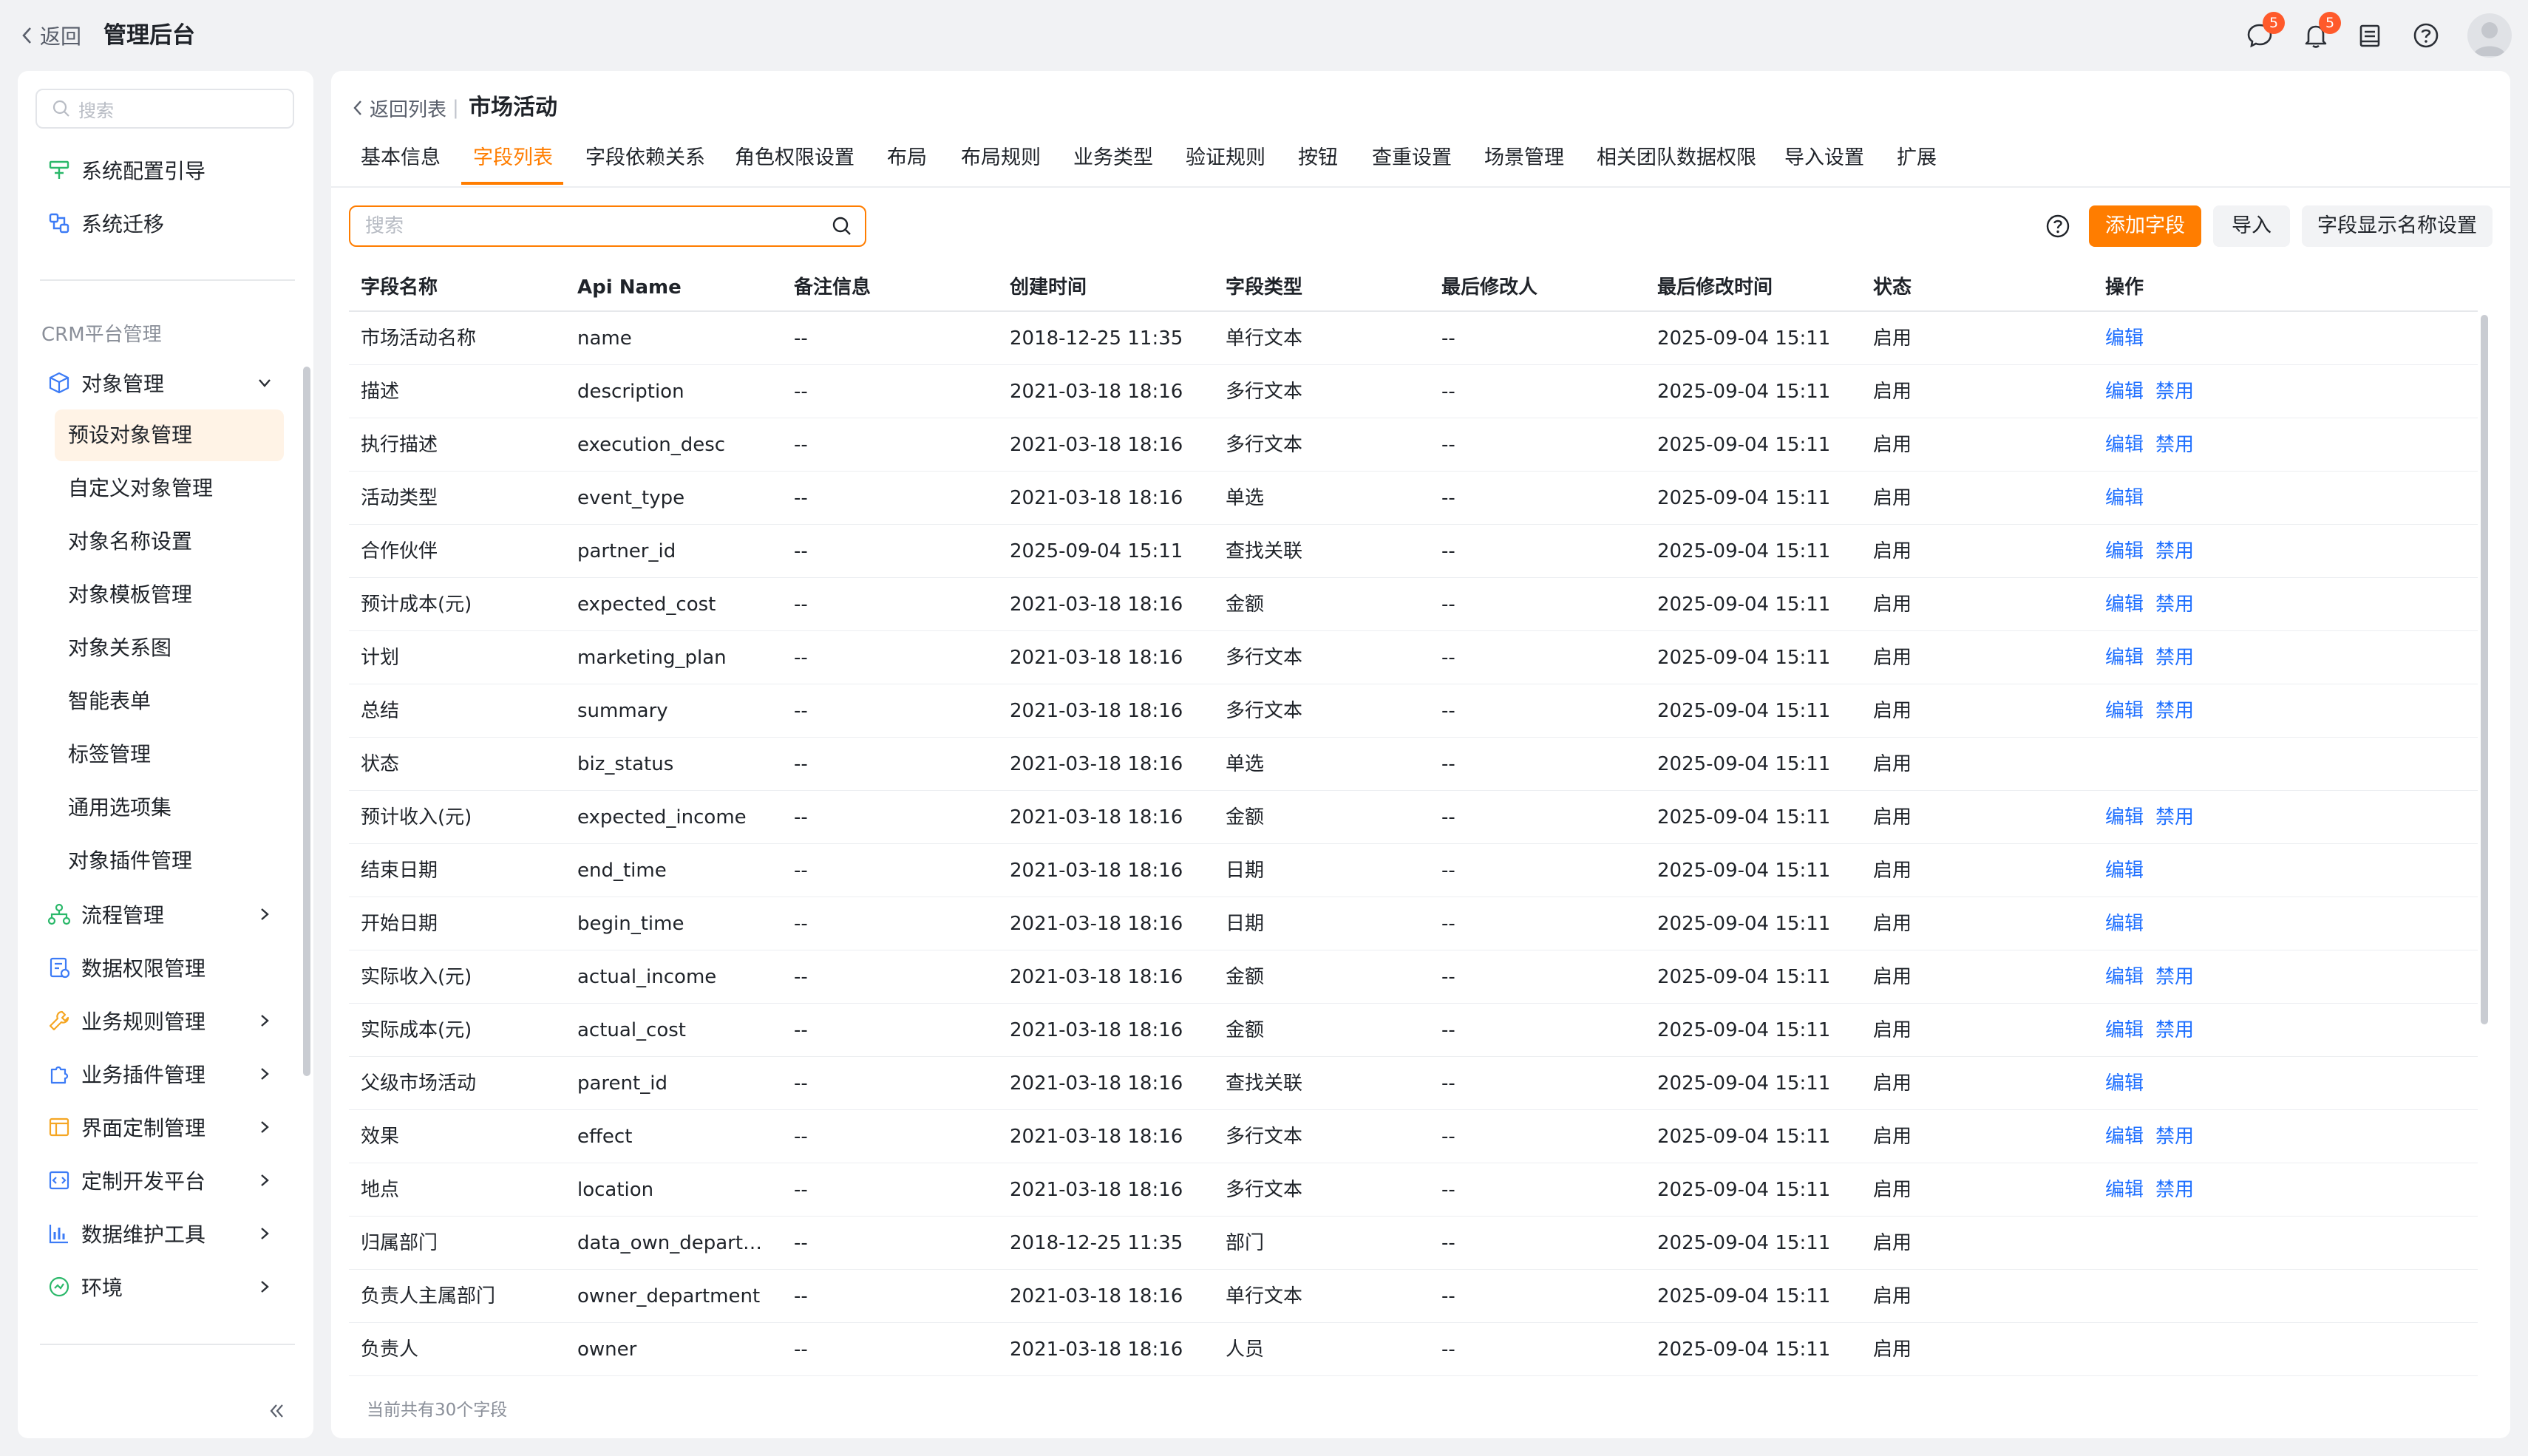 Image resolution: width=2528 pixels, height=1456 pixels. Describe the element at coordinates (2489, 35) in the screenshot. I see `avatar` at that location.